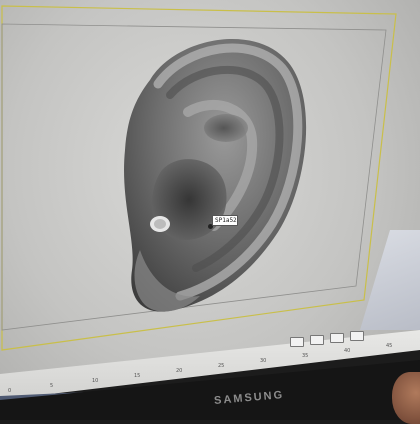 This screenshot has height=424, width=420. What do you see at coordinates (225, 220) in the screenshot?
I see `marker-label: SP1a52` at bounding box center [225, 220].